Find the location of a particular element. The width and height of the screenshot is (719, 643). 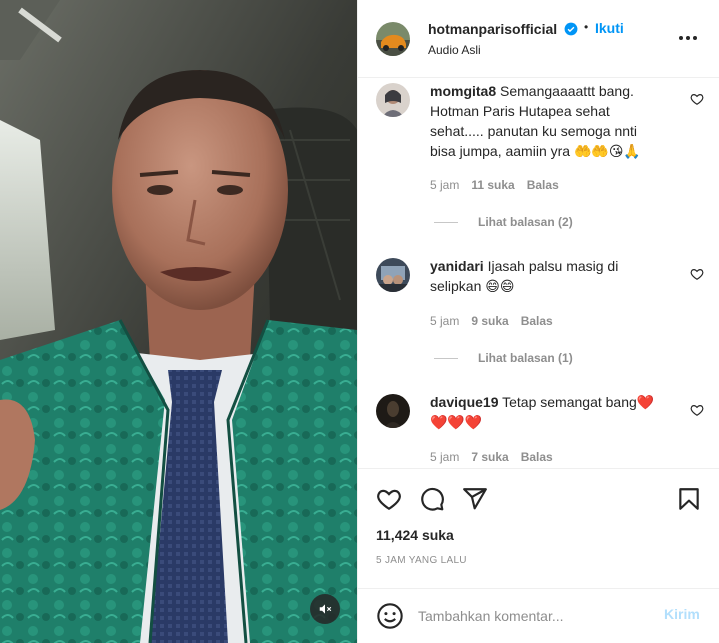

save-icon is located at coordinates (689, 499).